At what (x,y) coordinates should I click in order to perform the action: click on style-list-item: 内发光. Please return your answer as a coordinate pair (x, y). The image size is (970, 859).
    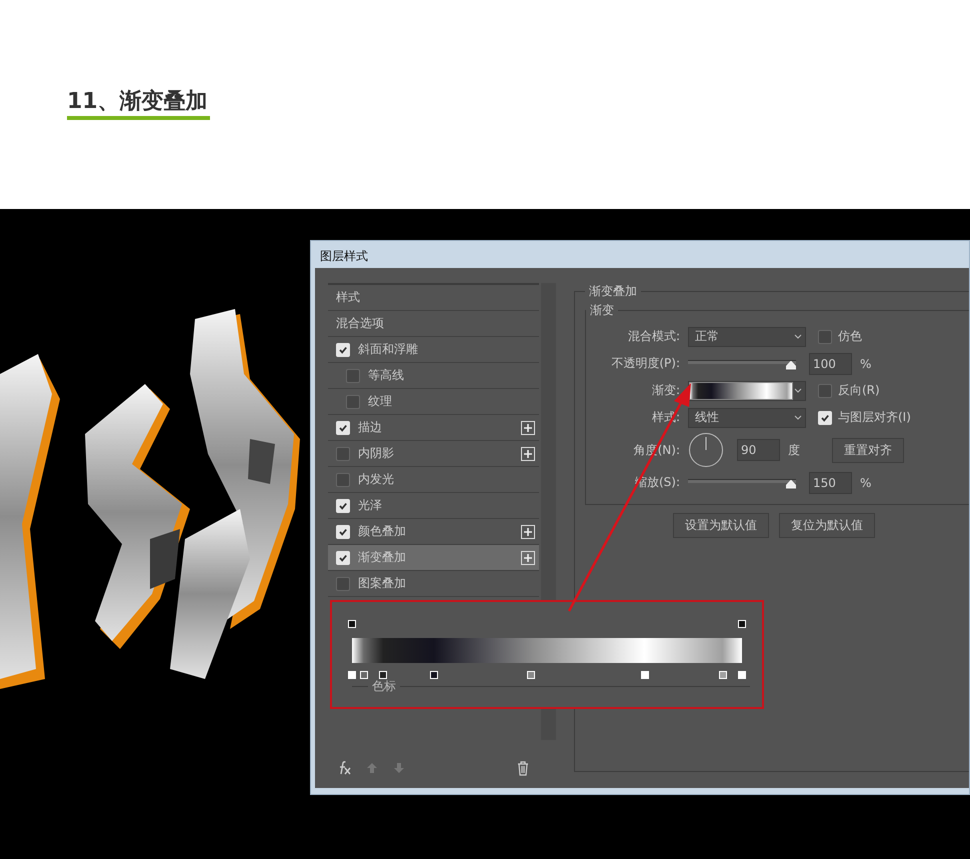
    Looking at the image, I should click on (433, 480).